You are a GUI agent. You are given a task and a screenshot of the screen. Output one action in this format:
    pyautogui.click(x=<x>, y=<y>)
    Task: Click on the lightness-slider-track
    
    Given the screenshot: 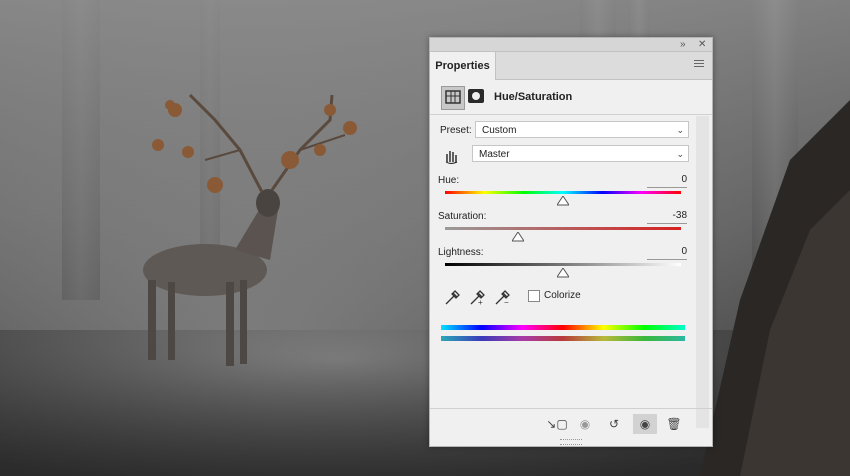 What is the action you would take?
    pyautogui.click(x=563, y=264)
    